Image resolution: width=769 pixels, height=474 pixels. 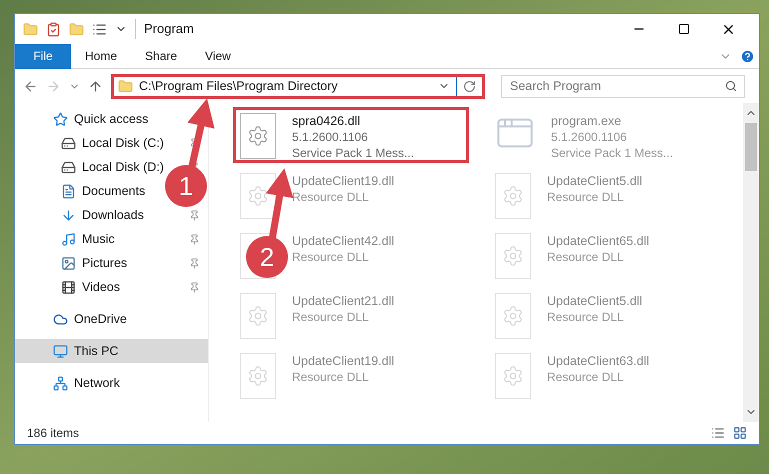 I want to click on ribbon-tab: Home, so click(x=101, y=56).